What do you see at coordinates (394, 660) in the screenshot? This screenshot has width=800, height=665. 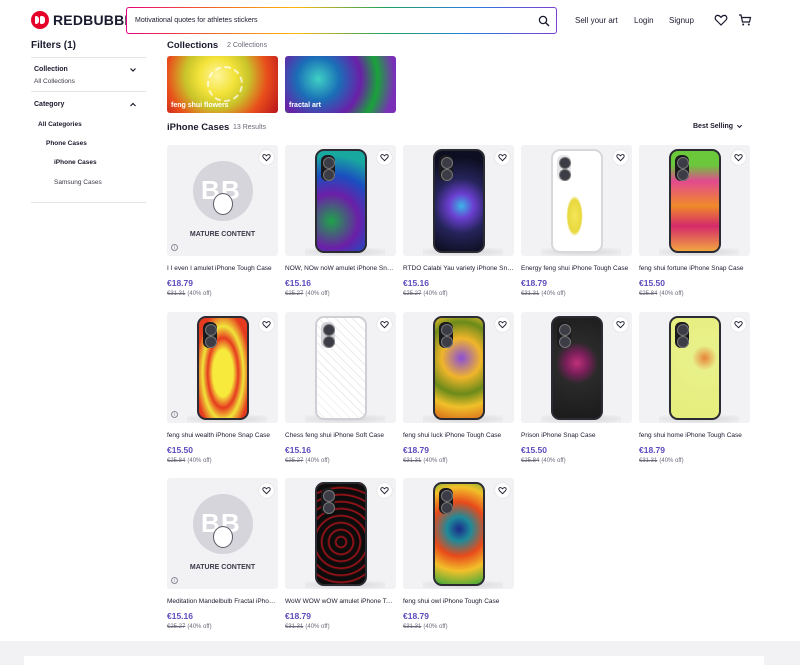 I see `footer-panel` at bounding box center [394, 660].